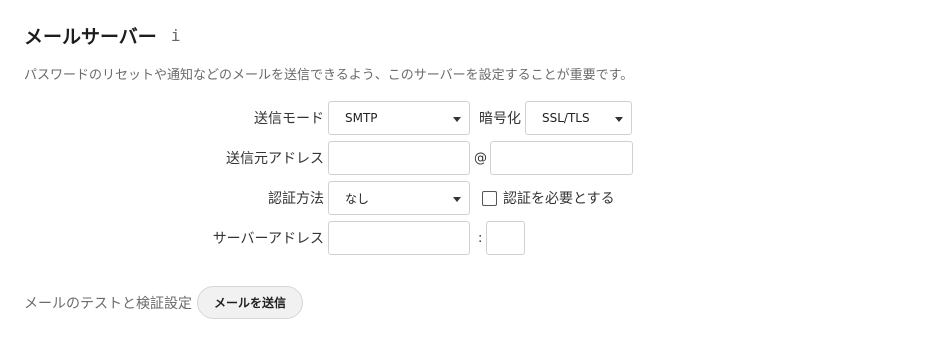 Image resolution: width=925 pixels, height=347 pixels. What do you see at coordinates (561, 158) in the screenshot?
I see `from-address-domain-input` at bounding box center [561, 158].